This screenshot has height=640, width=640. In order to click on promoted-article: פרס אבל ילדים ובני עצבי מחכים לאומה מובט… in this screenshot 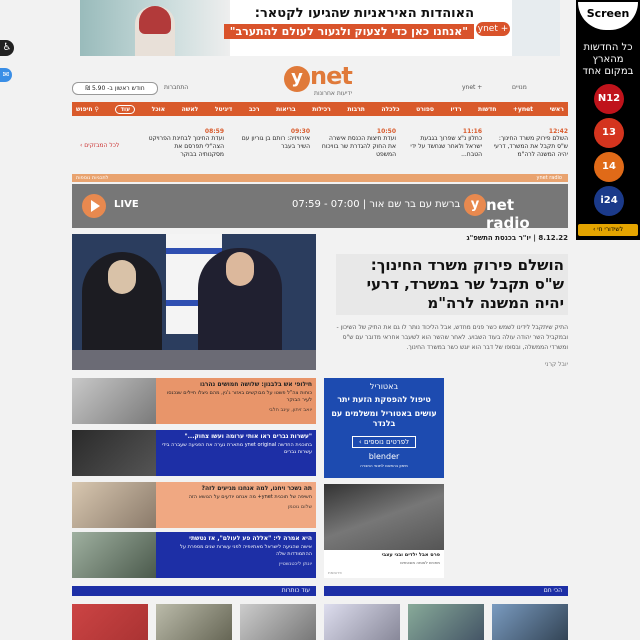, I will do `click(384, 531)`.